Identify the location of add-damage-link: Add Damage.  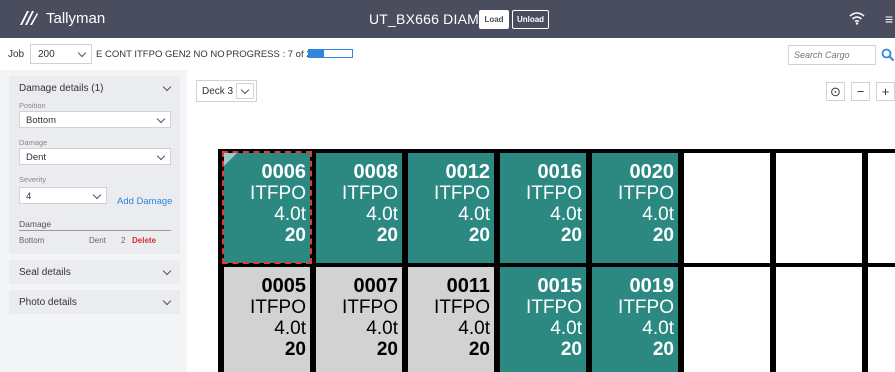
(144, 201).